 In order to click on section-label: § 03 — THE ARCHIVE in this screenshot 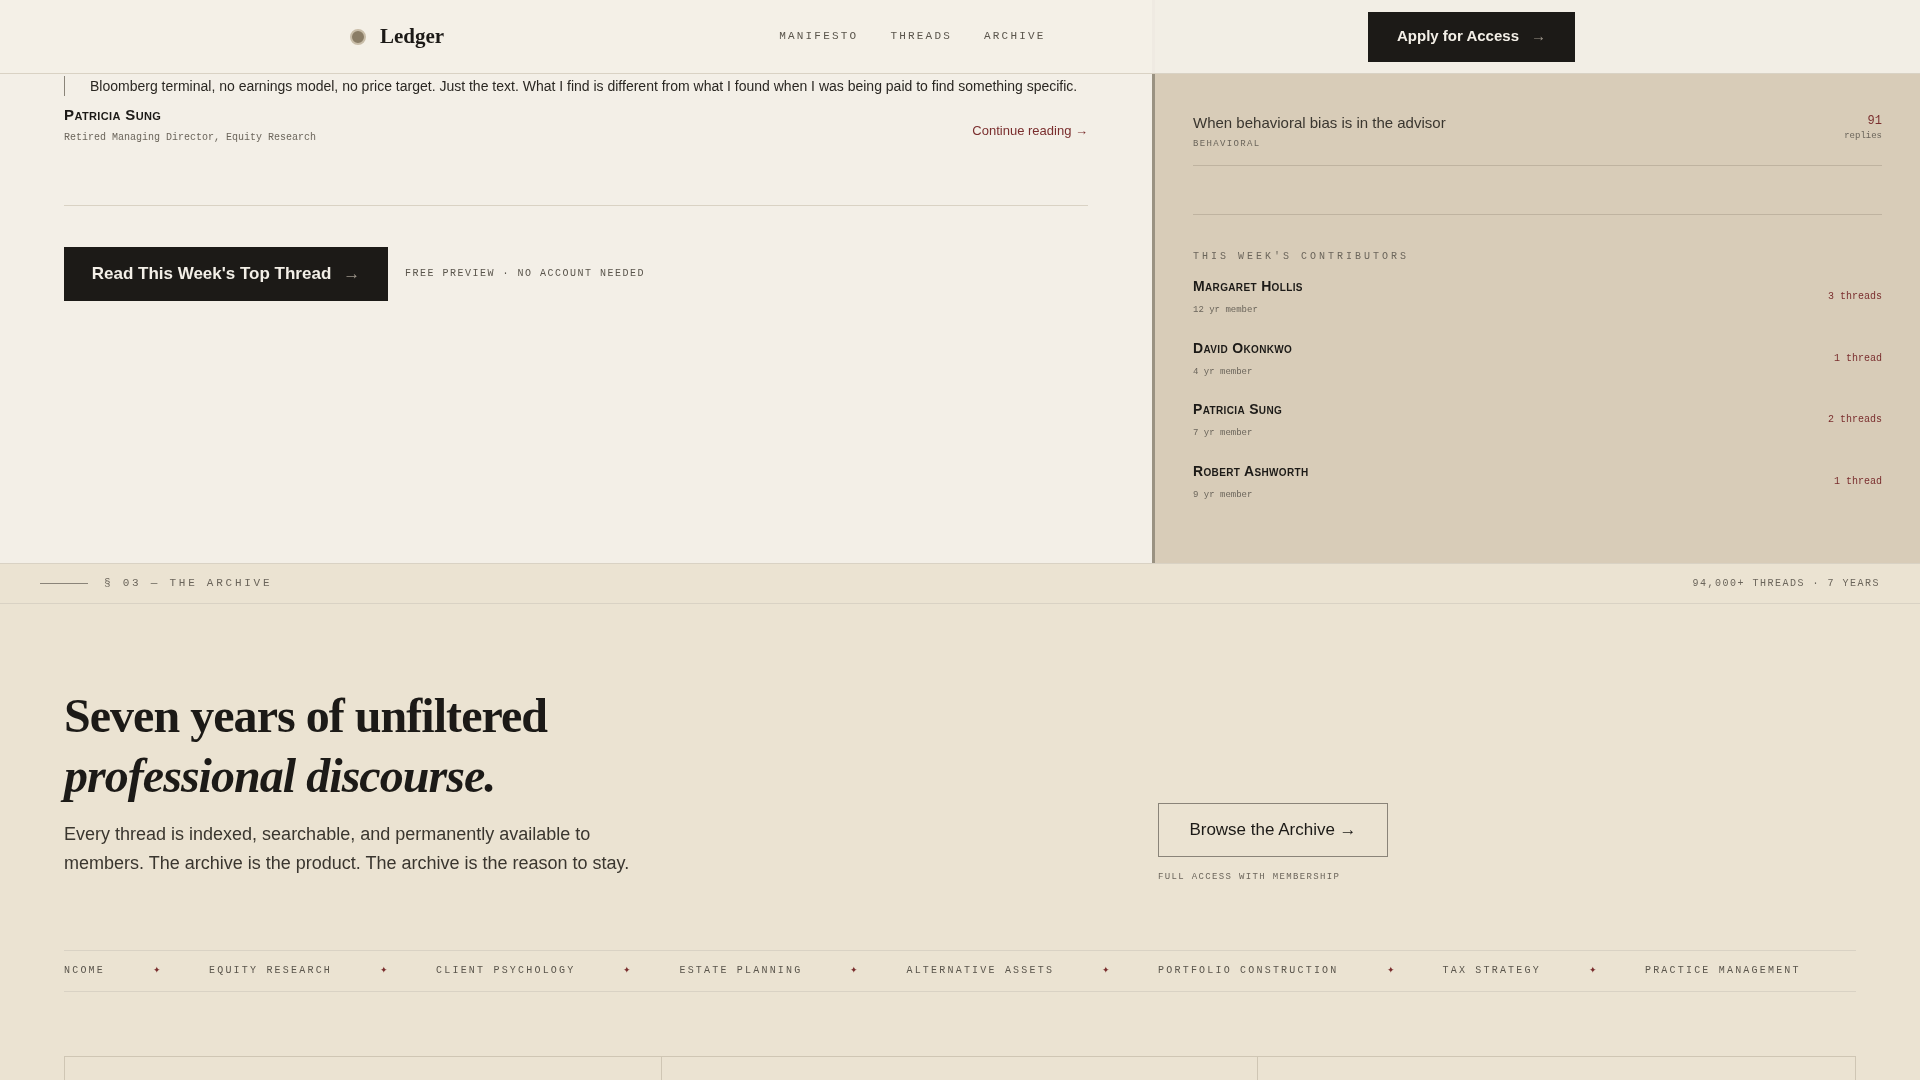, I will do `click(188, 584)`.